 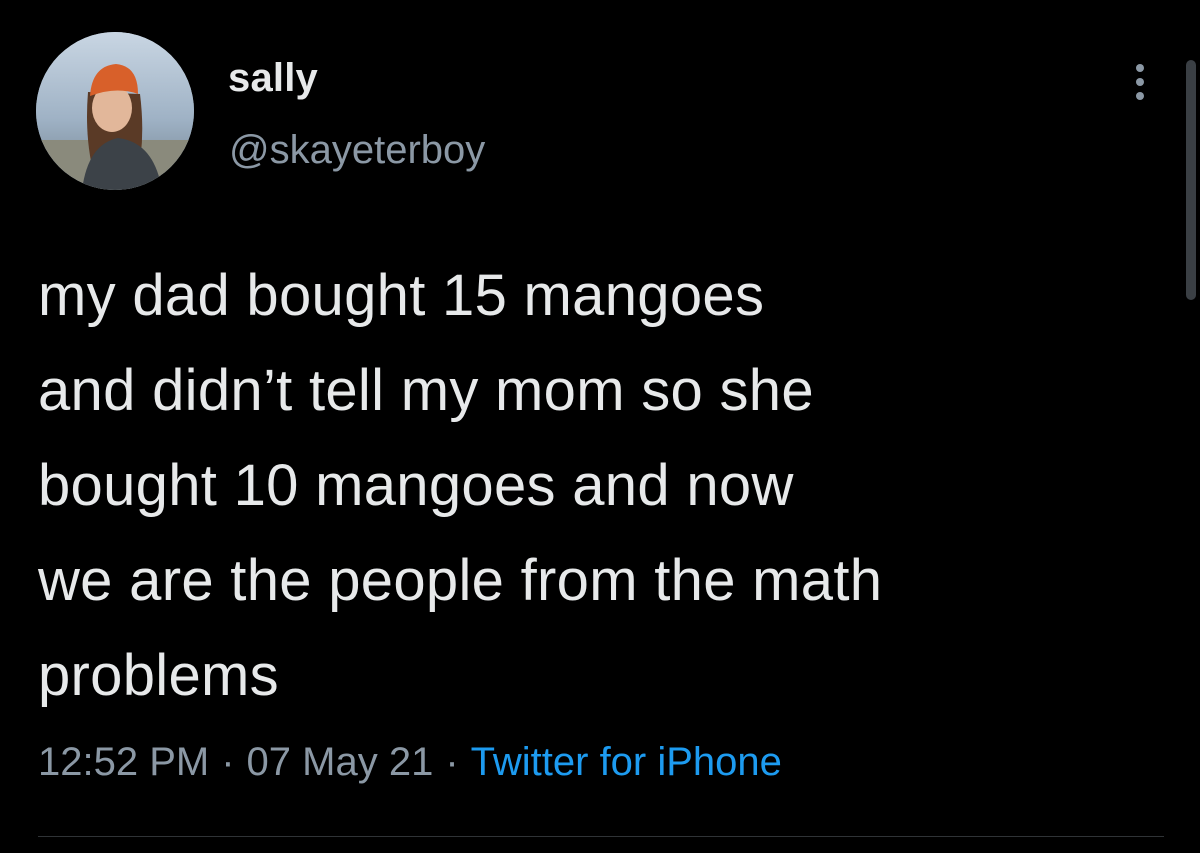 What do you see at coordinates (1140, 82) in the screenshot?
I see `more-vertical-icon` at bounding box center [1140, 82].